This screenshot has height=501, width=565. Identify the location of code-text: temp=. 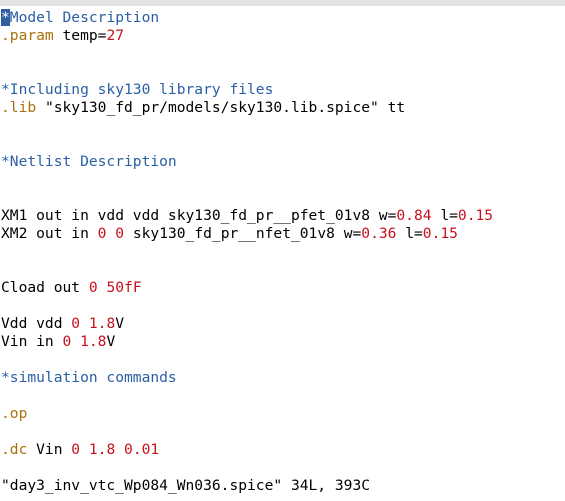
(80, 35).